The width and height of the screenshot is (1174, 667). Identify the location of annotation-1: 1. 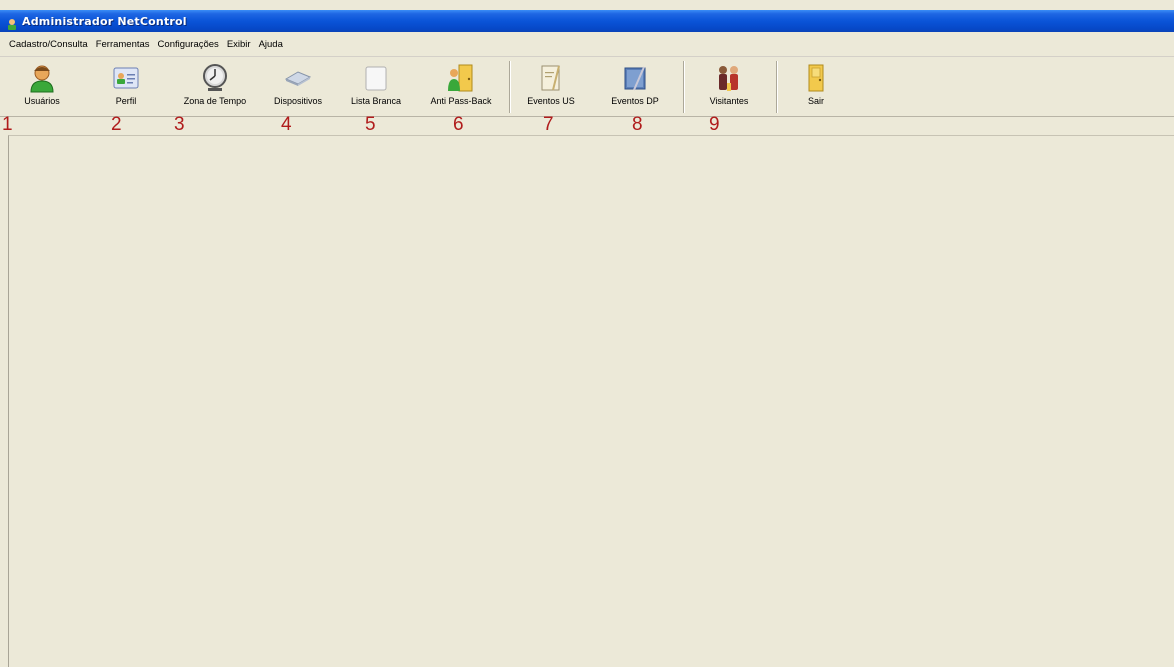
(7, 124).